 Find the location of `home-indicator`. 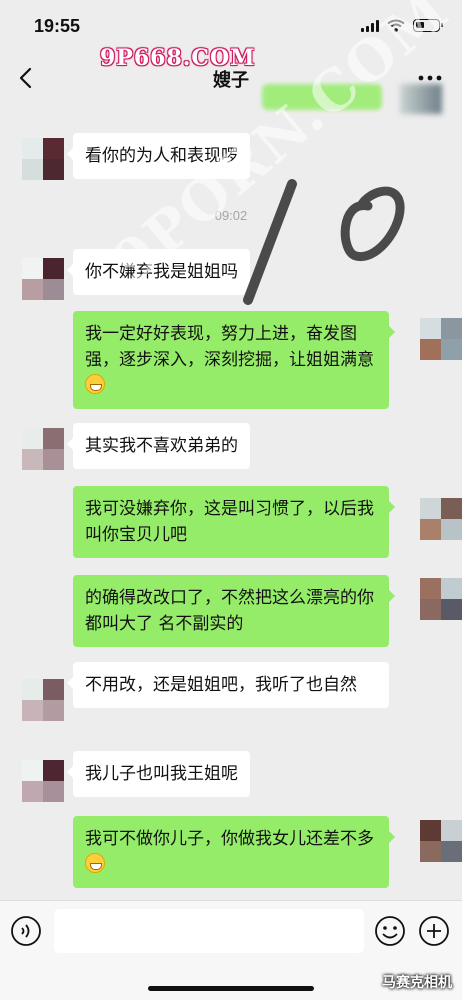

home-indicator is located at coordinates (231, 988).